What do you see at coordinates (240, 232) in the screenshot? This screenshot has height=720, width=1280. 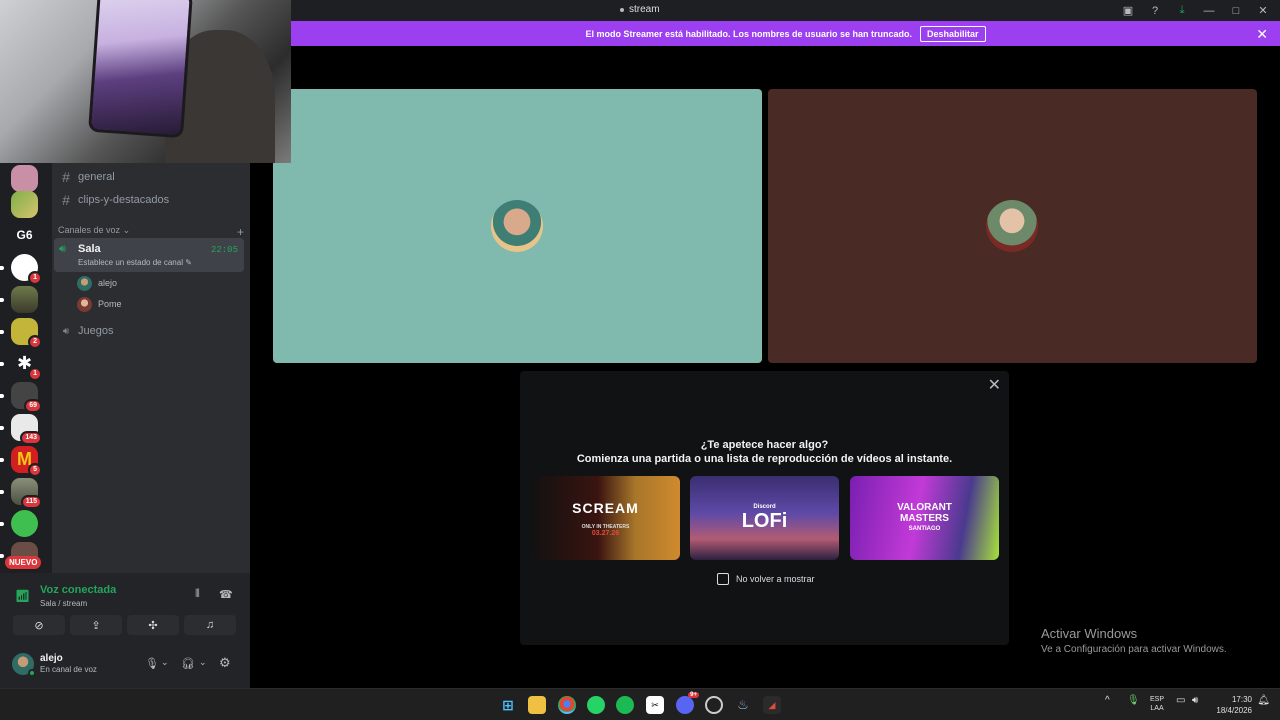 I see `add-channel-icon: +` at bounding box center [240, 232].